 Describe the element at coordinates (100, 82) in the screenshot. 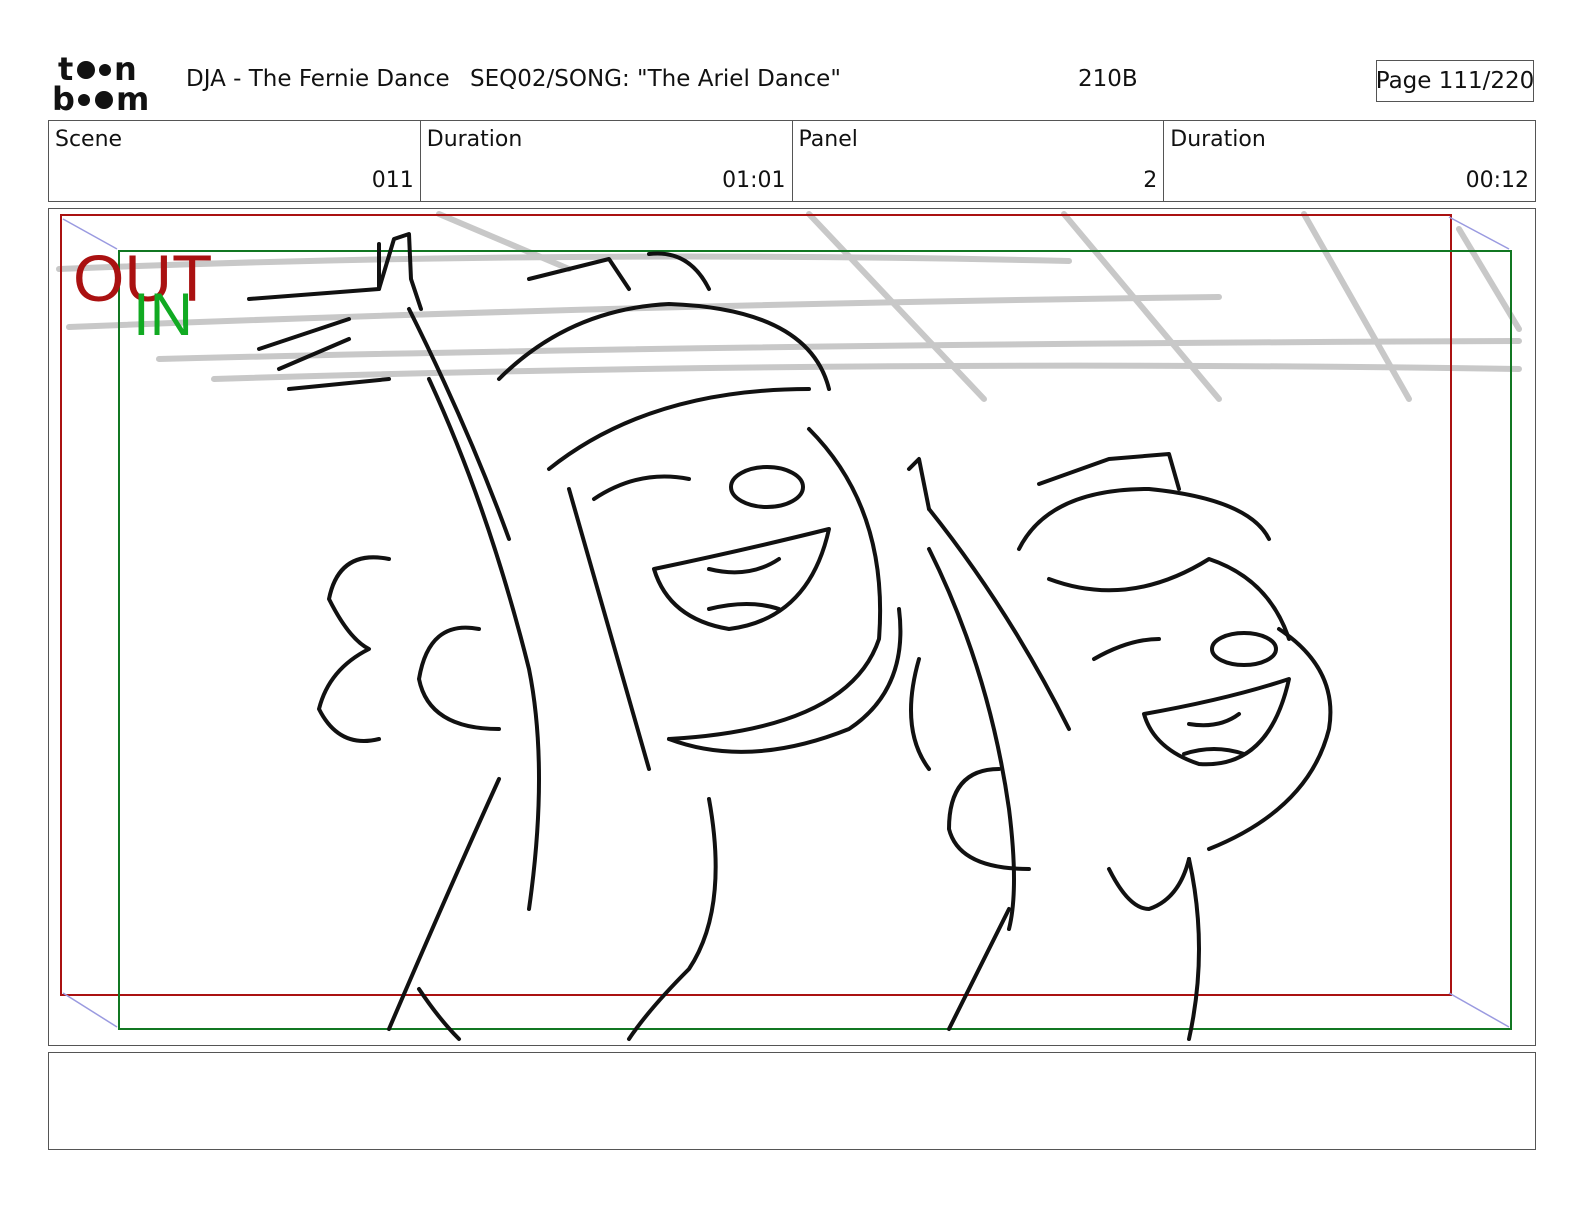

I see `toon-boom-logo: t n b m` at that location.